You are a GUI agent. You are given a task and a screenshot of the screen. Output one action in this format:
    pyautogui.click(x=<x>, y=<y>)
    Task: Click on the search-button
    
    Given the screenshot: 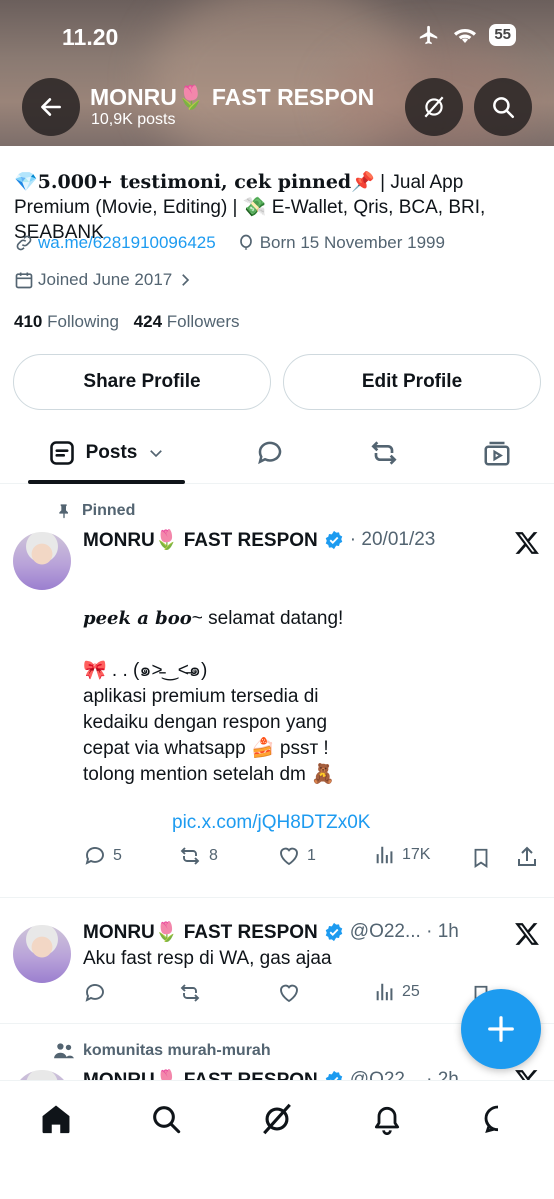 What is the action you would take?
    pyautogui.click(x=503, y=107)
    